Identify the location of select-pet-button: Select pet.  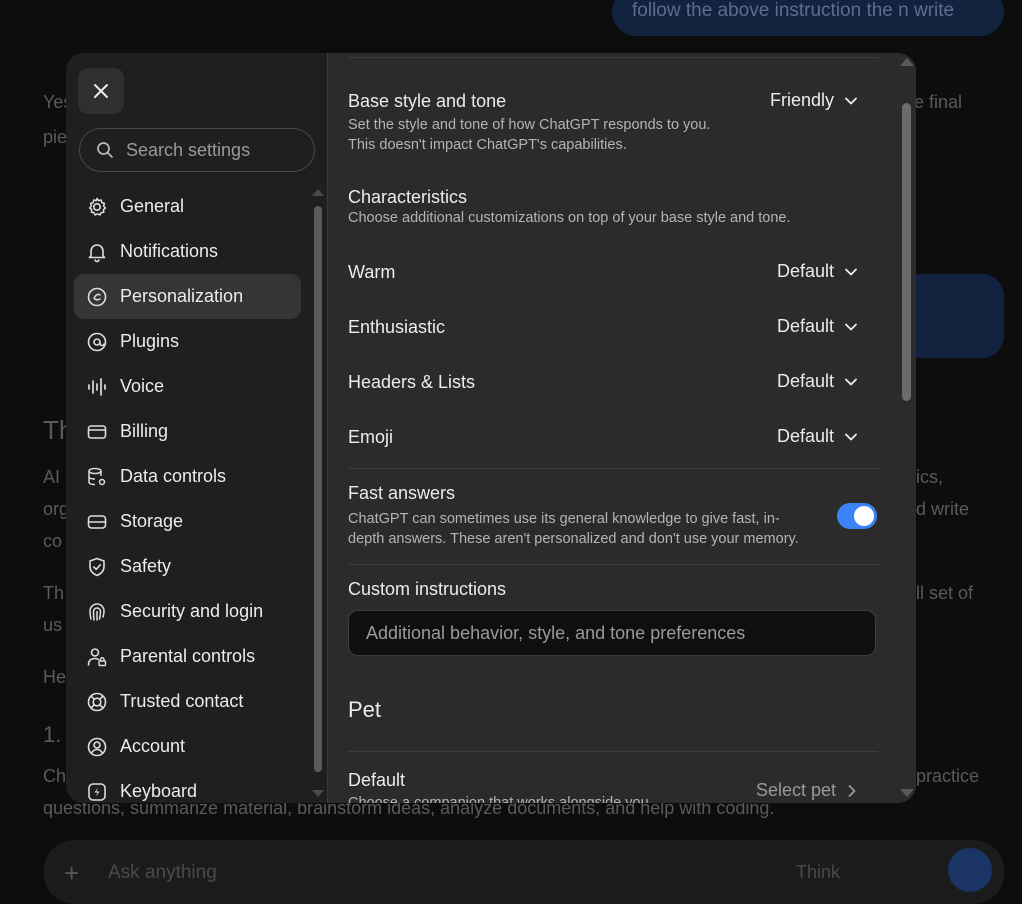
(807, 790).